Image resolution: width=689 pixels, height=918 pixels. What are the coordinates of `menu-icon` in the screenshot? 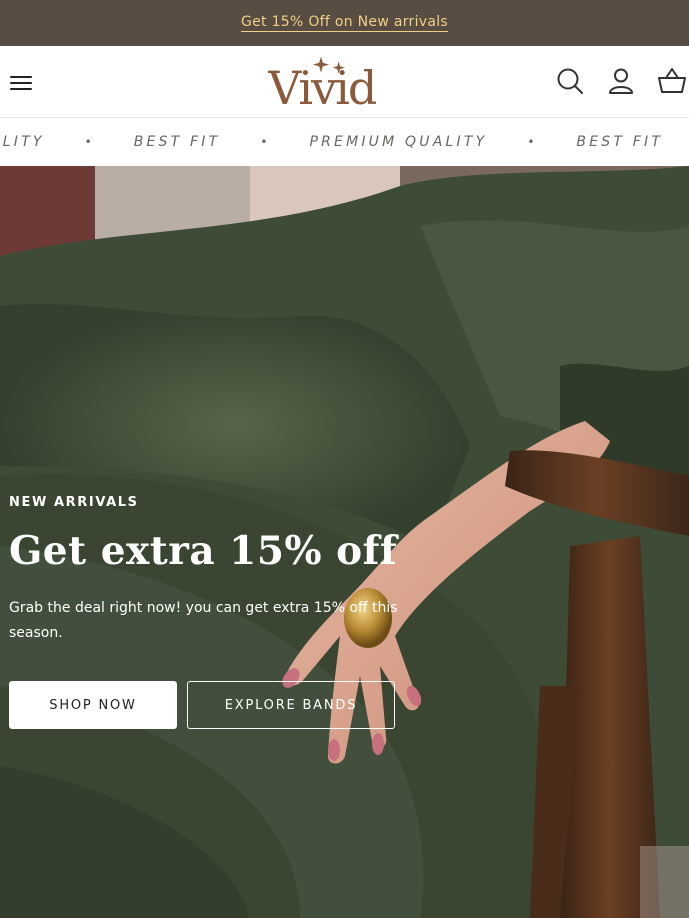 It's located at (21, 82).